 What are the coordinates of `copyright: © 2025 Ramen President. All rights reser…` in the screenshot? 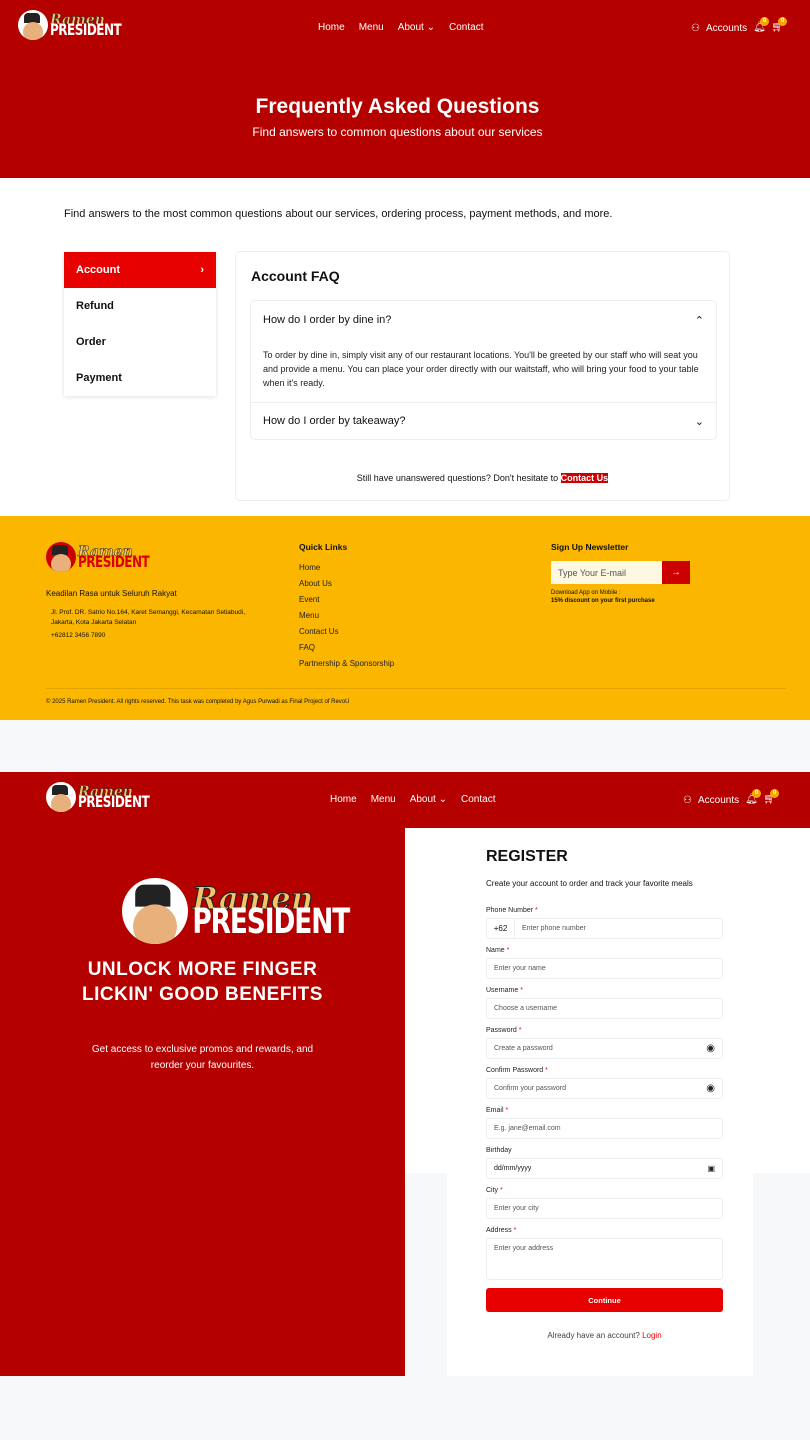 It's located at (198, 702).